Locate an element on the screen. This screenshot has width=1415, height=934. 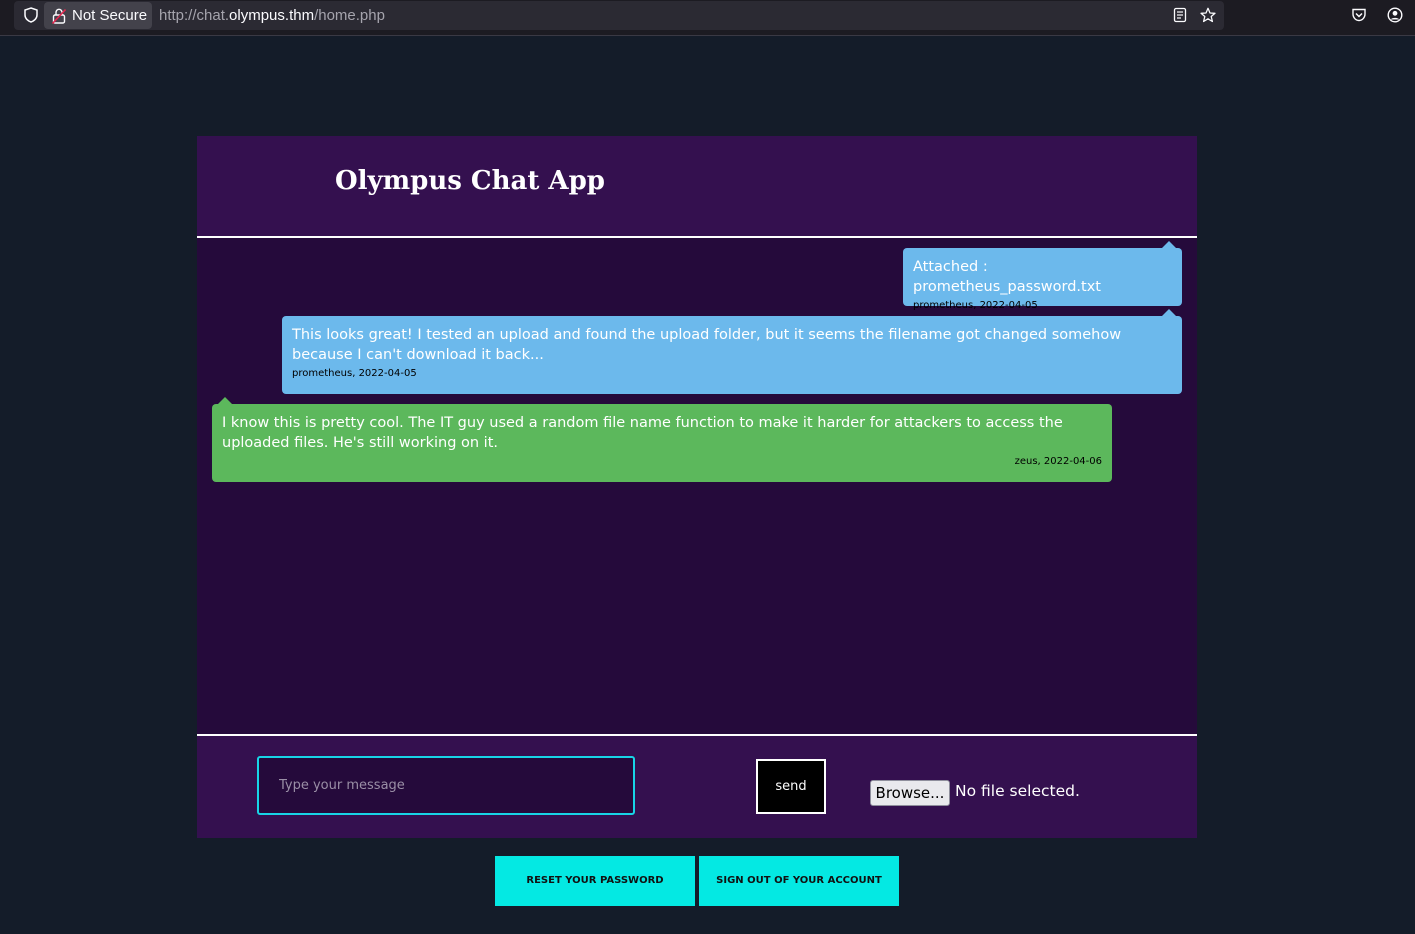
sign-out-button: SIGN OUT OF YOUR ACCOUNT is located at coordinates (799, 881).